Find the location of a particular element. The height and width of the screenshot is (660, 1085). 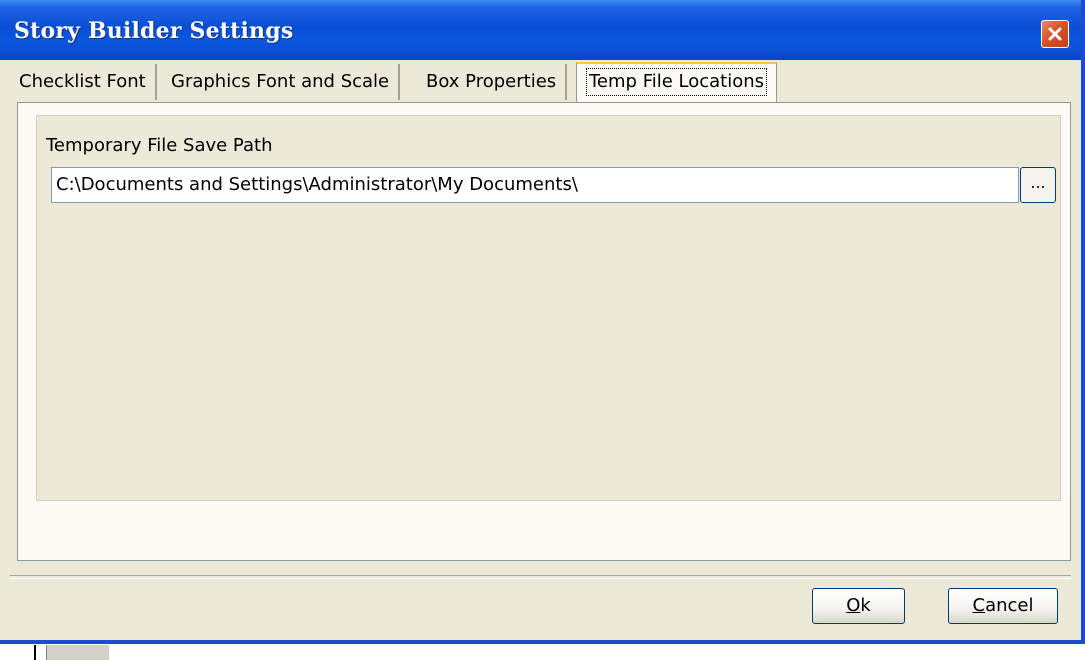

close-button is located at coordinates (1055, 34).